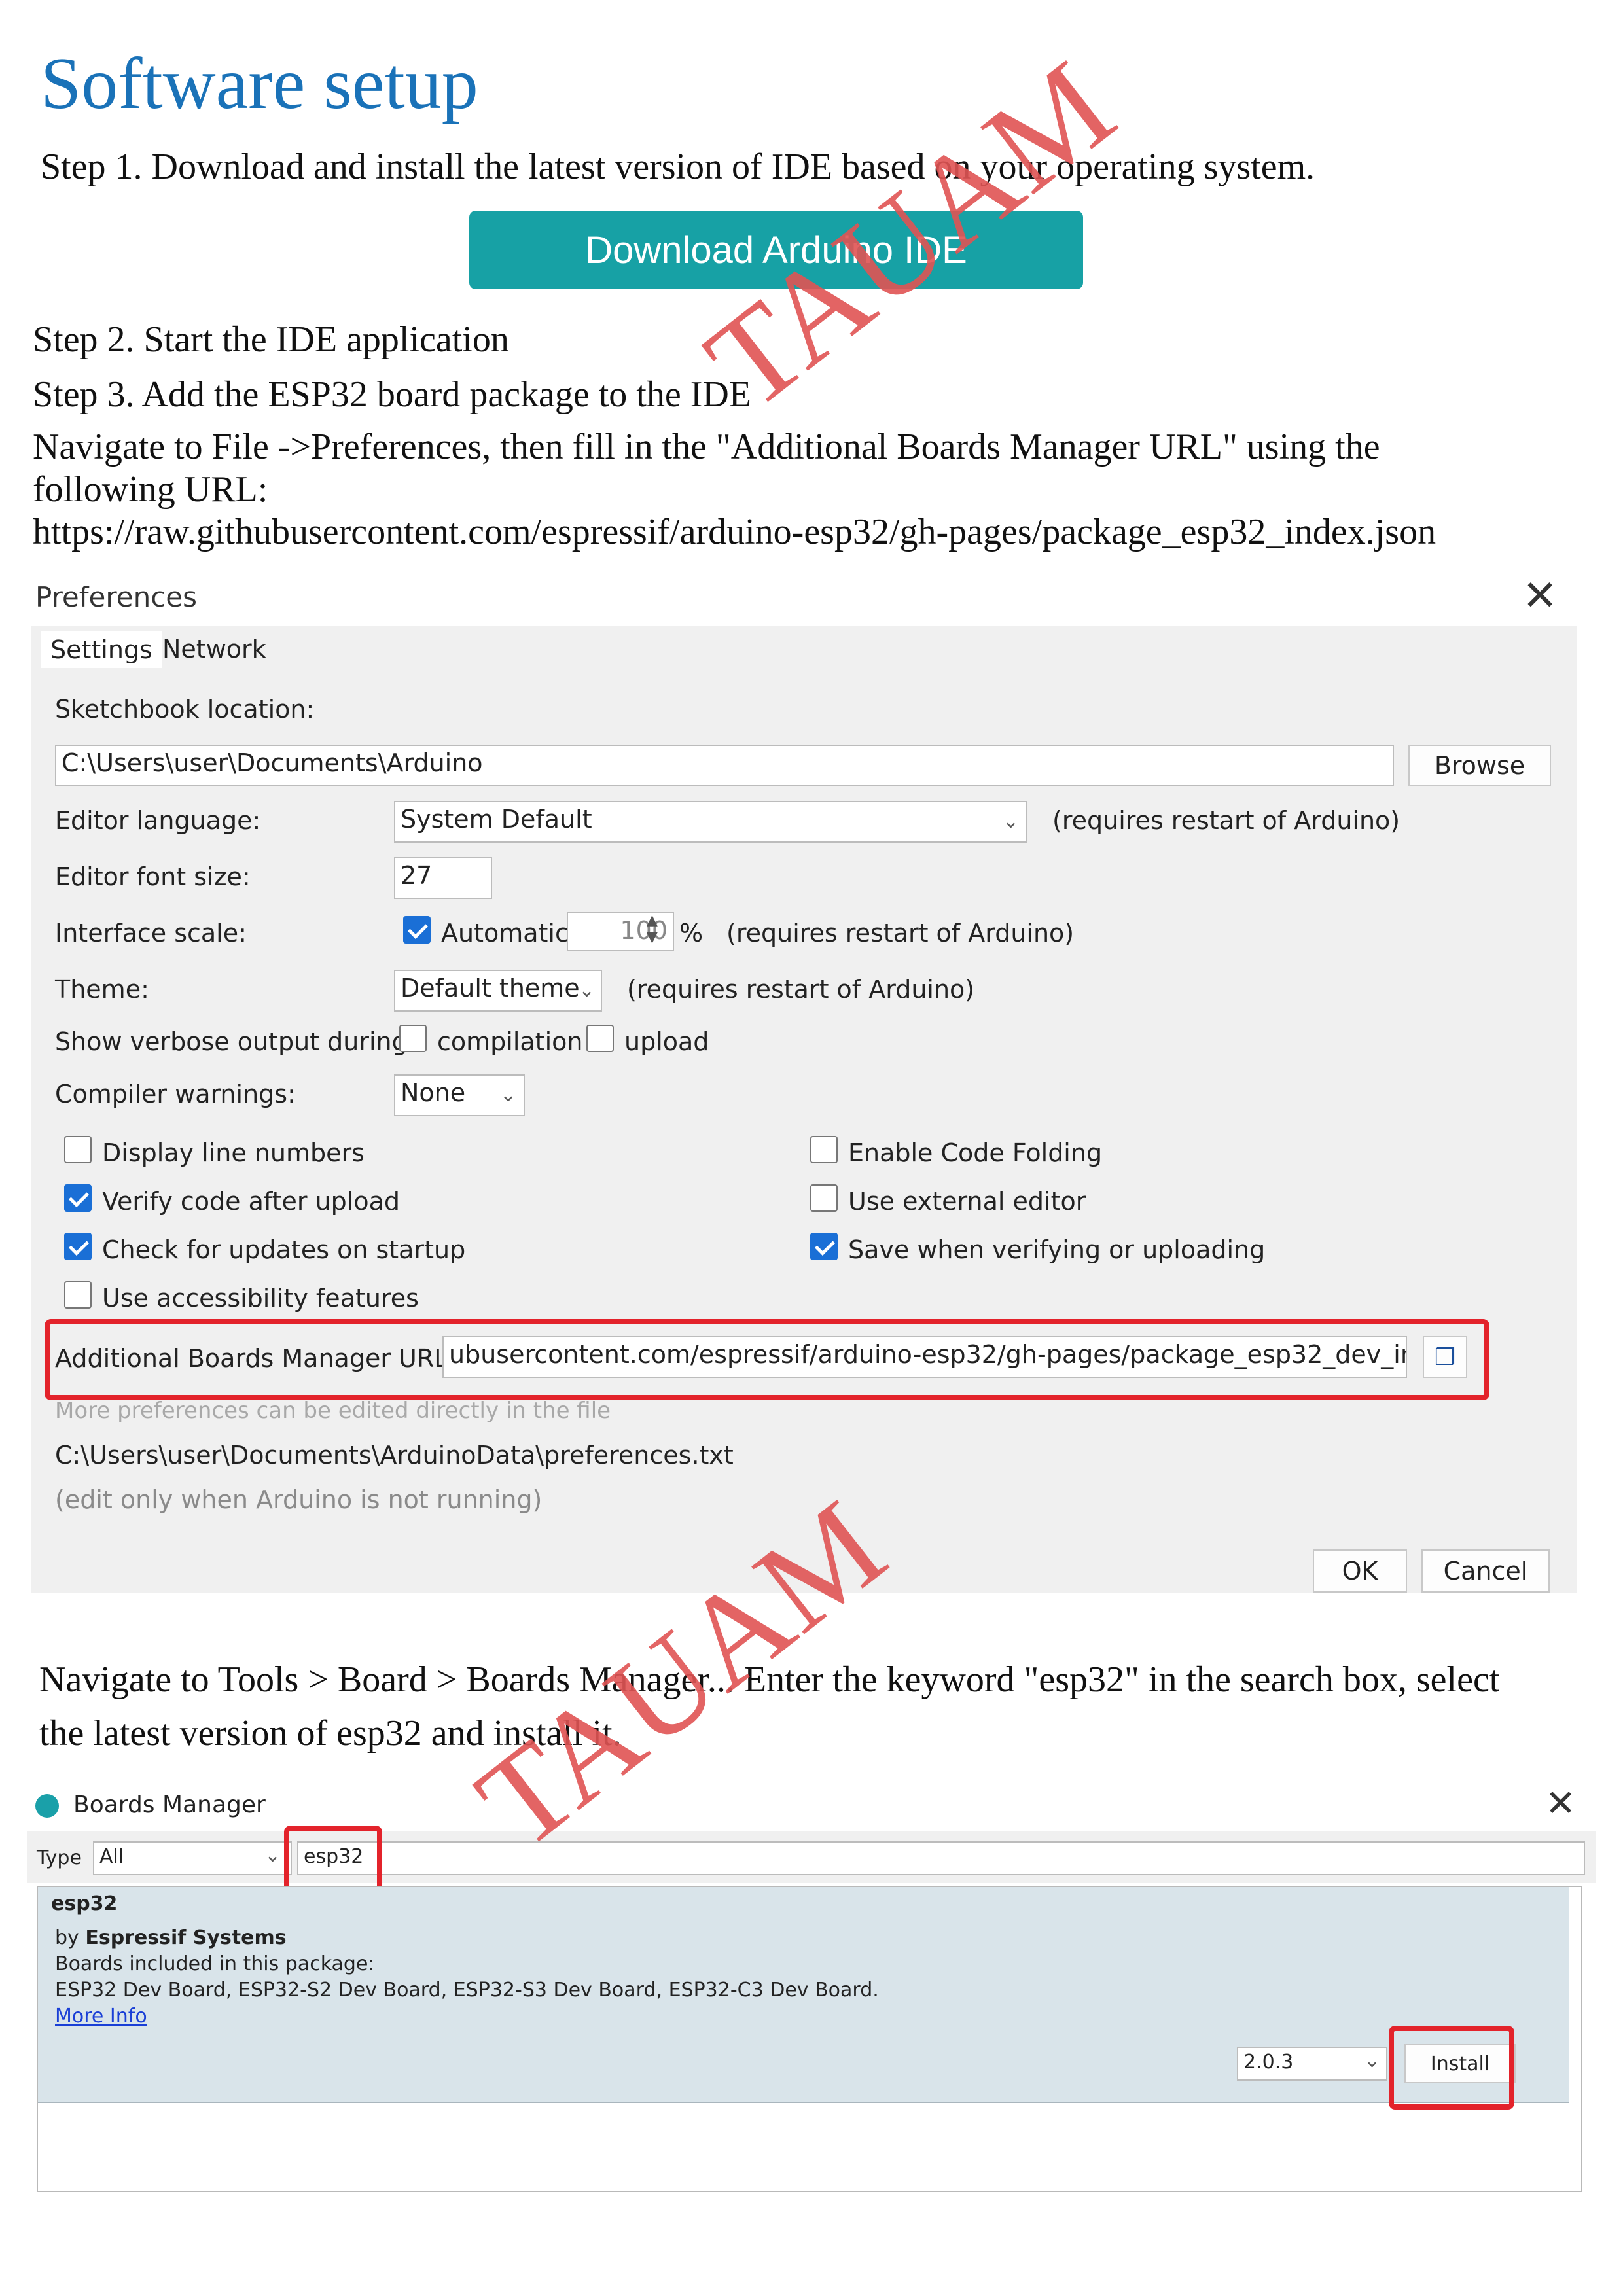  Describe the element at coordinates (620, 931) in the screenshot. I see `scale-spinner: 100` at that location.